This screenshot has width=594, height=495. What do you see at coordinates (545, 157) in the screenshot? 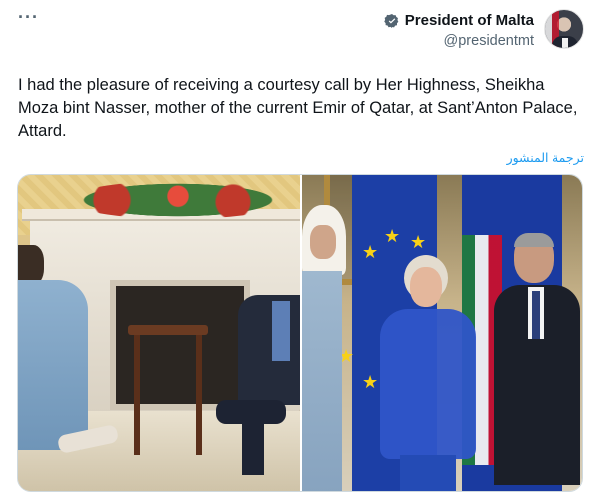
I see `translate-post-link: ترجمة المنشور` at bounding box center [545, 157].